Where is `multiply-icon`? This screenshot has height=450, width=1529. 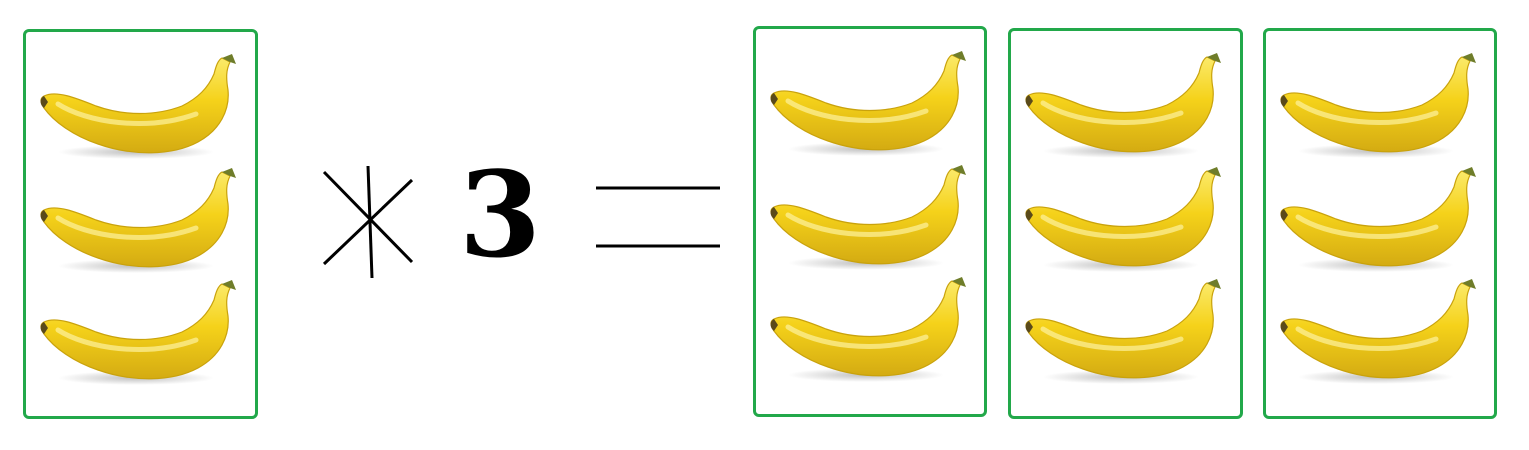
multiply-icon is located at coordinates (368, 222).